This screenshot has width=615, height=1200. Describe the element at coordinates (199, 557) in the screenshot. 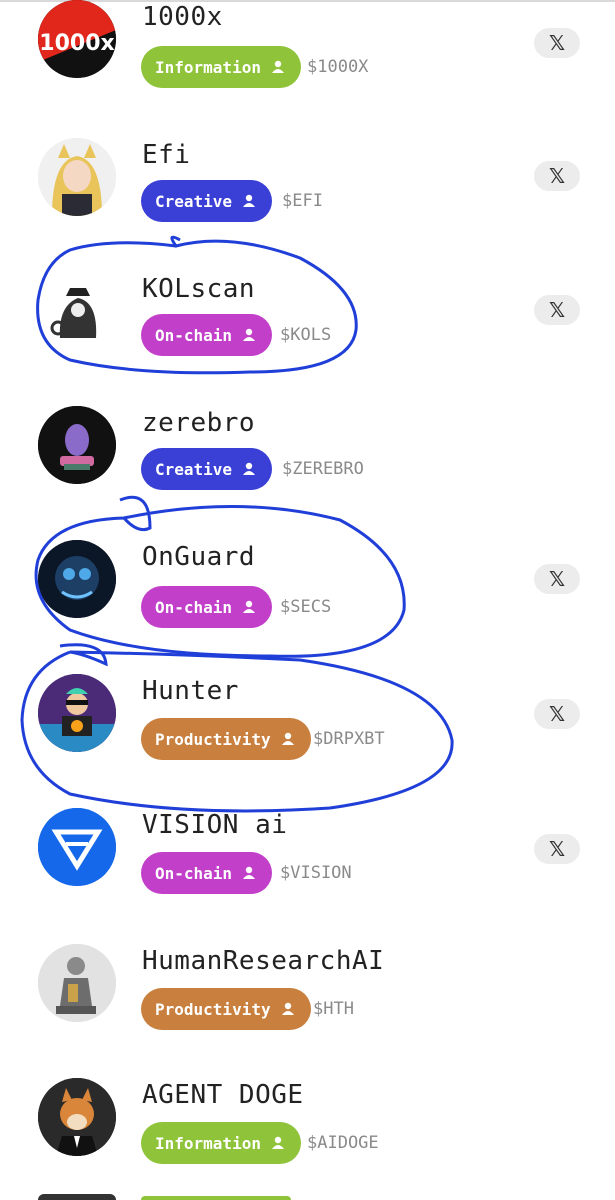

I see `agent-name: OnGuard` at that location.